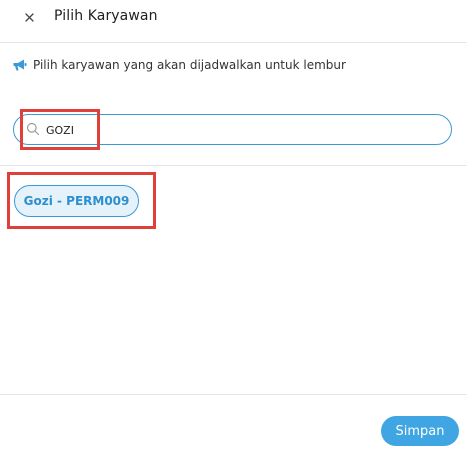  What do you see at coordinates (33, 129) in the screenshot?
I see `search-icon` at bounding box center [33, 129].